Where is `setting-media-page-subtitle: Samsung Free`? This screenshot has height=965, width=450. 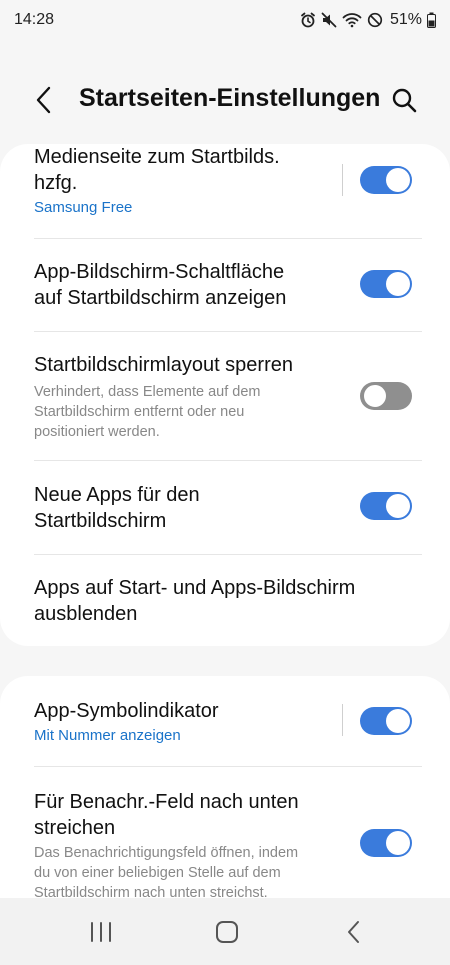
setting-media-page-subtitle: Samsung Free is located at coordinates (83, 208).